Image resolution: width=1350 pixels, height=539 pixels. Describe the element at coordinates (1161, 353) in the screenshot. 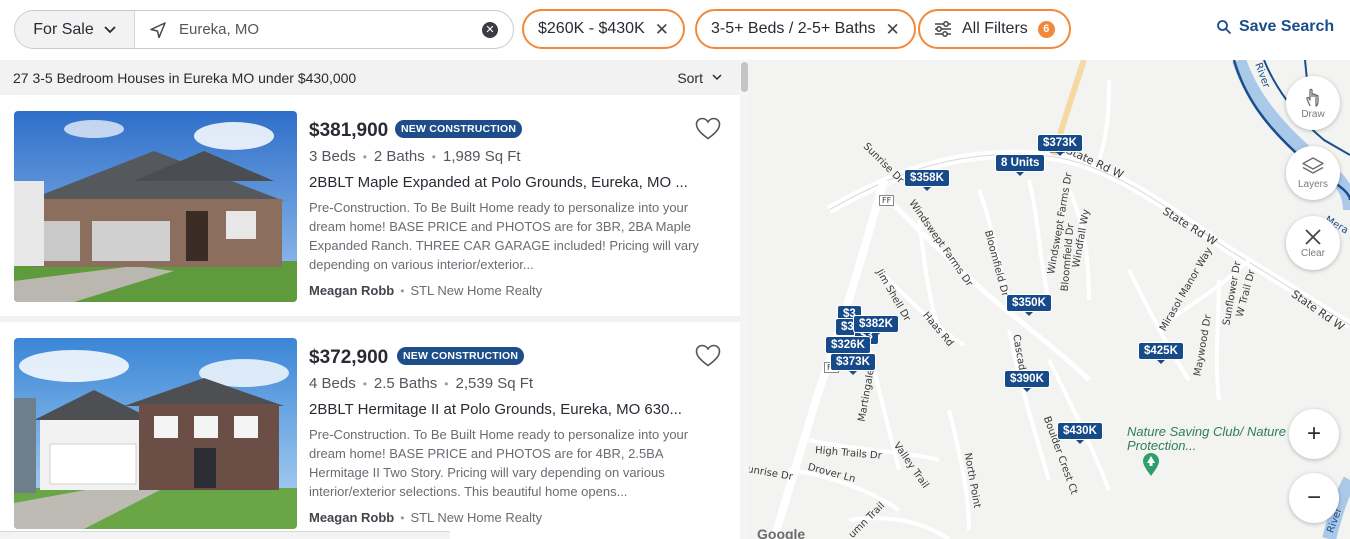

I see `price-marker: $425K` at that location.